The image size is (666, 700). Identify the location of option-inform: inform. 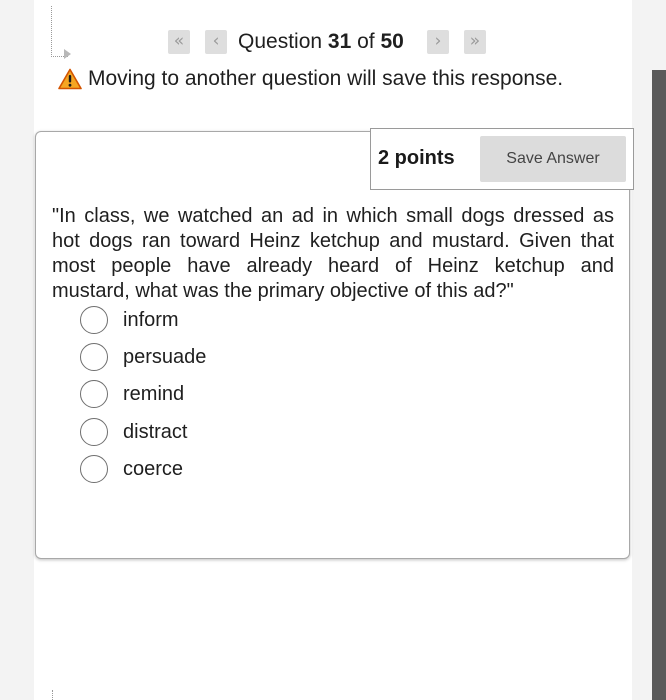
(230, 321).